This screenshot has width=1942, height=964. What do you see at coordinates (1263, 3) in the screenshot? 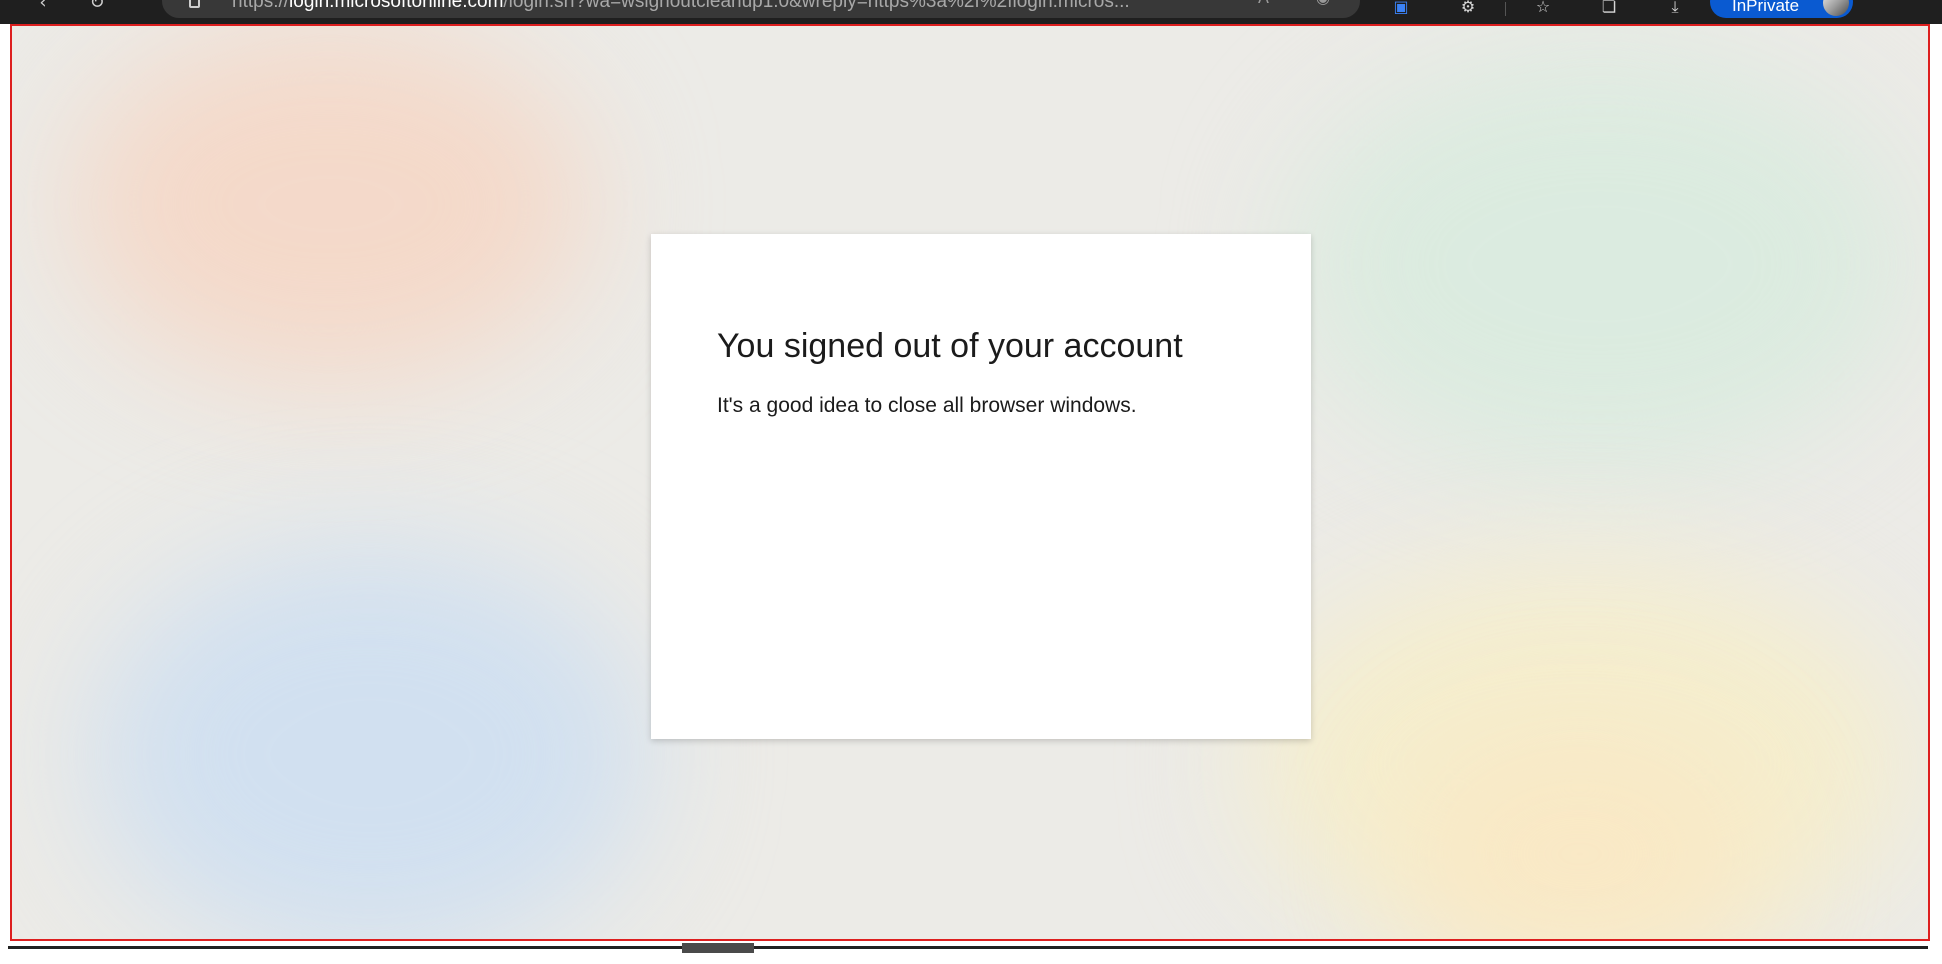
I see `read-aloud-icon: A` at bounding box center [1263, 3].